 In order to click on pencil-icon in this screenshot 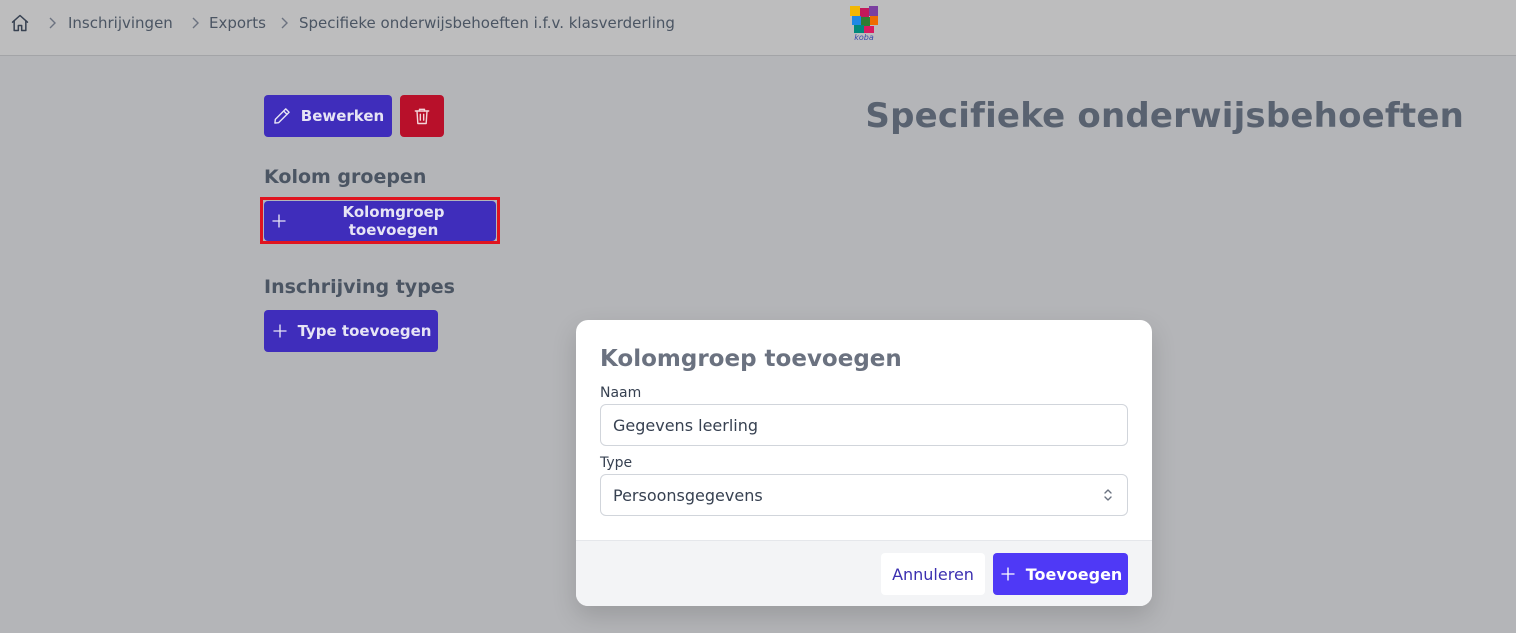, I will do `click(281, 116)`.